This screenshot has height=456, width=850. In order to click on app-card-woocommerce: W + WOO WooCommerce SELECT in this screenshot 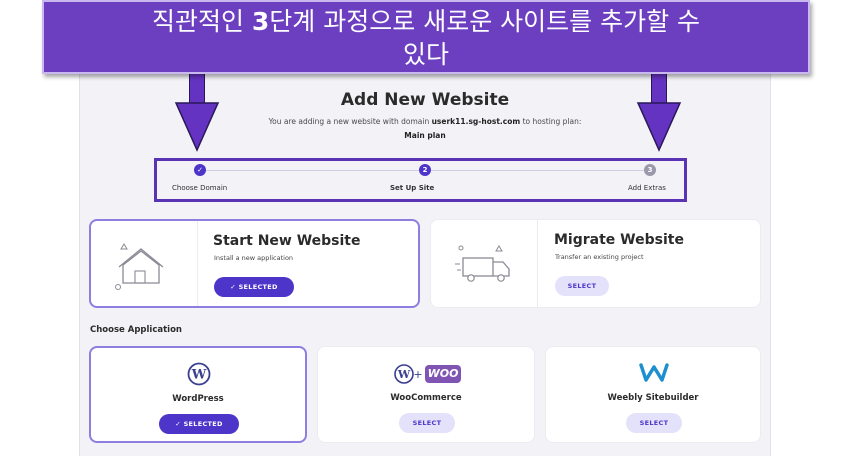, I will do `click(426, 394)`.